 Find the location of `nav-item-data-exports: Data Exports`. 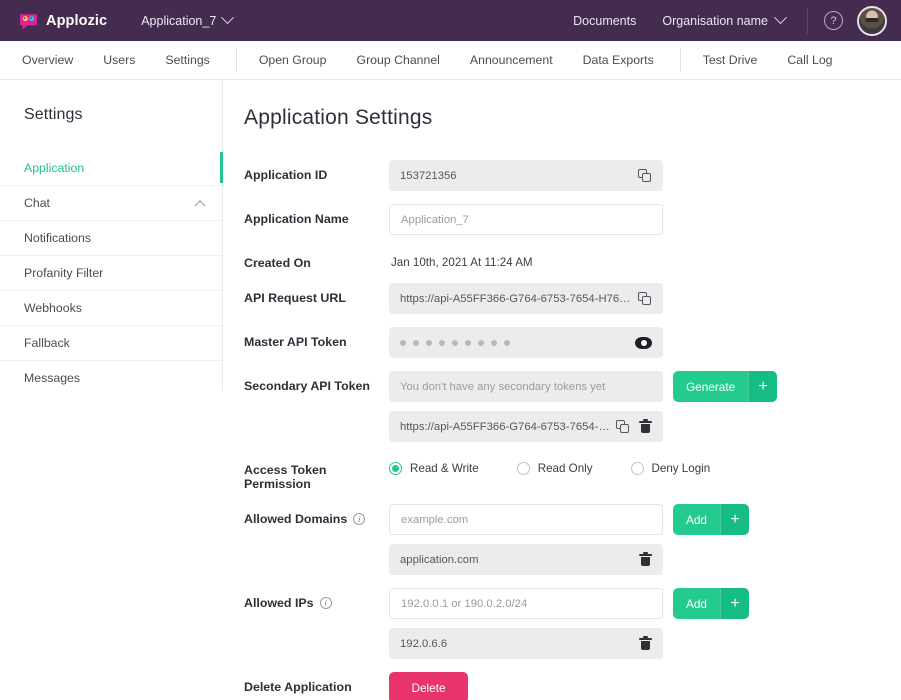

nav-item-data-exports: Data Exports is located at coordinates (618, 60).